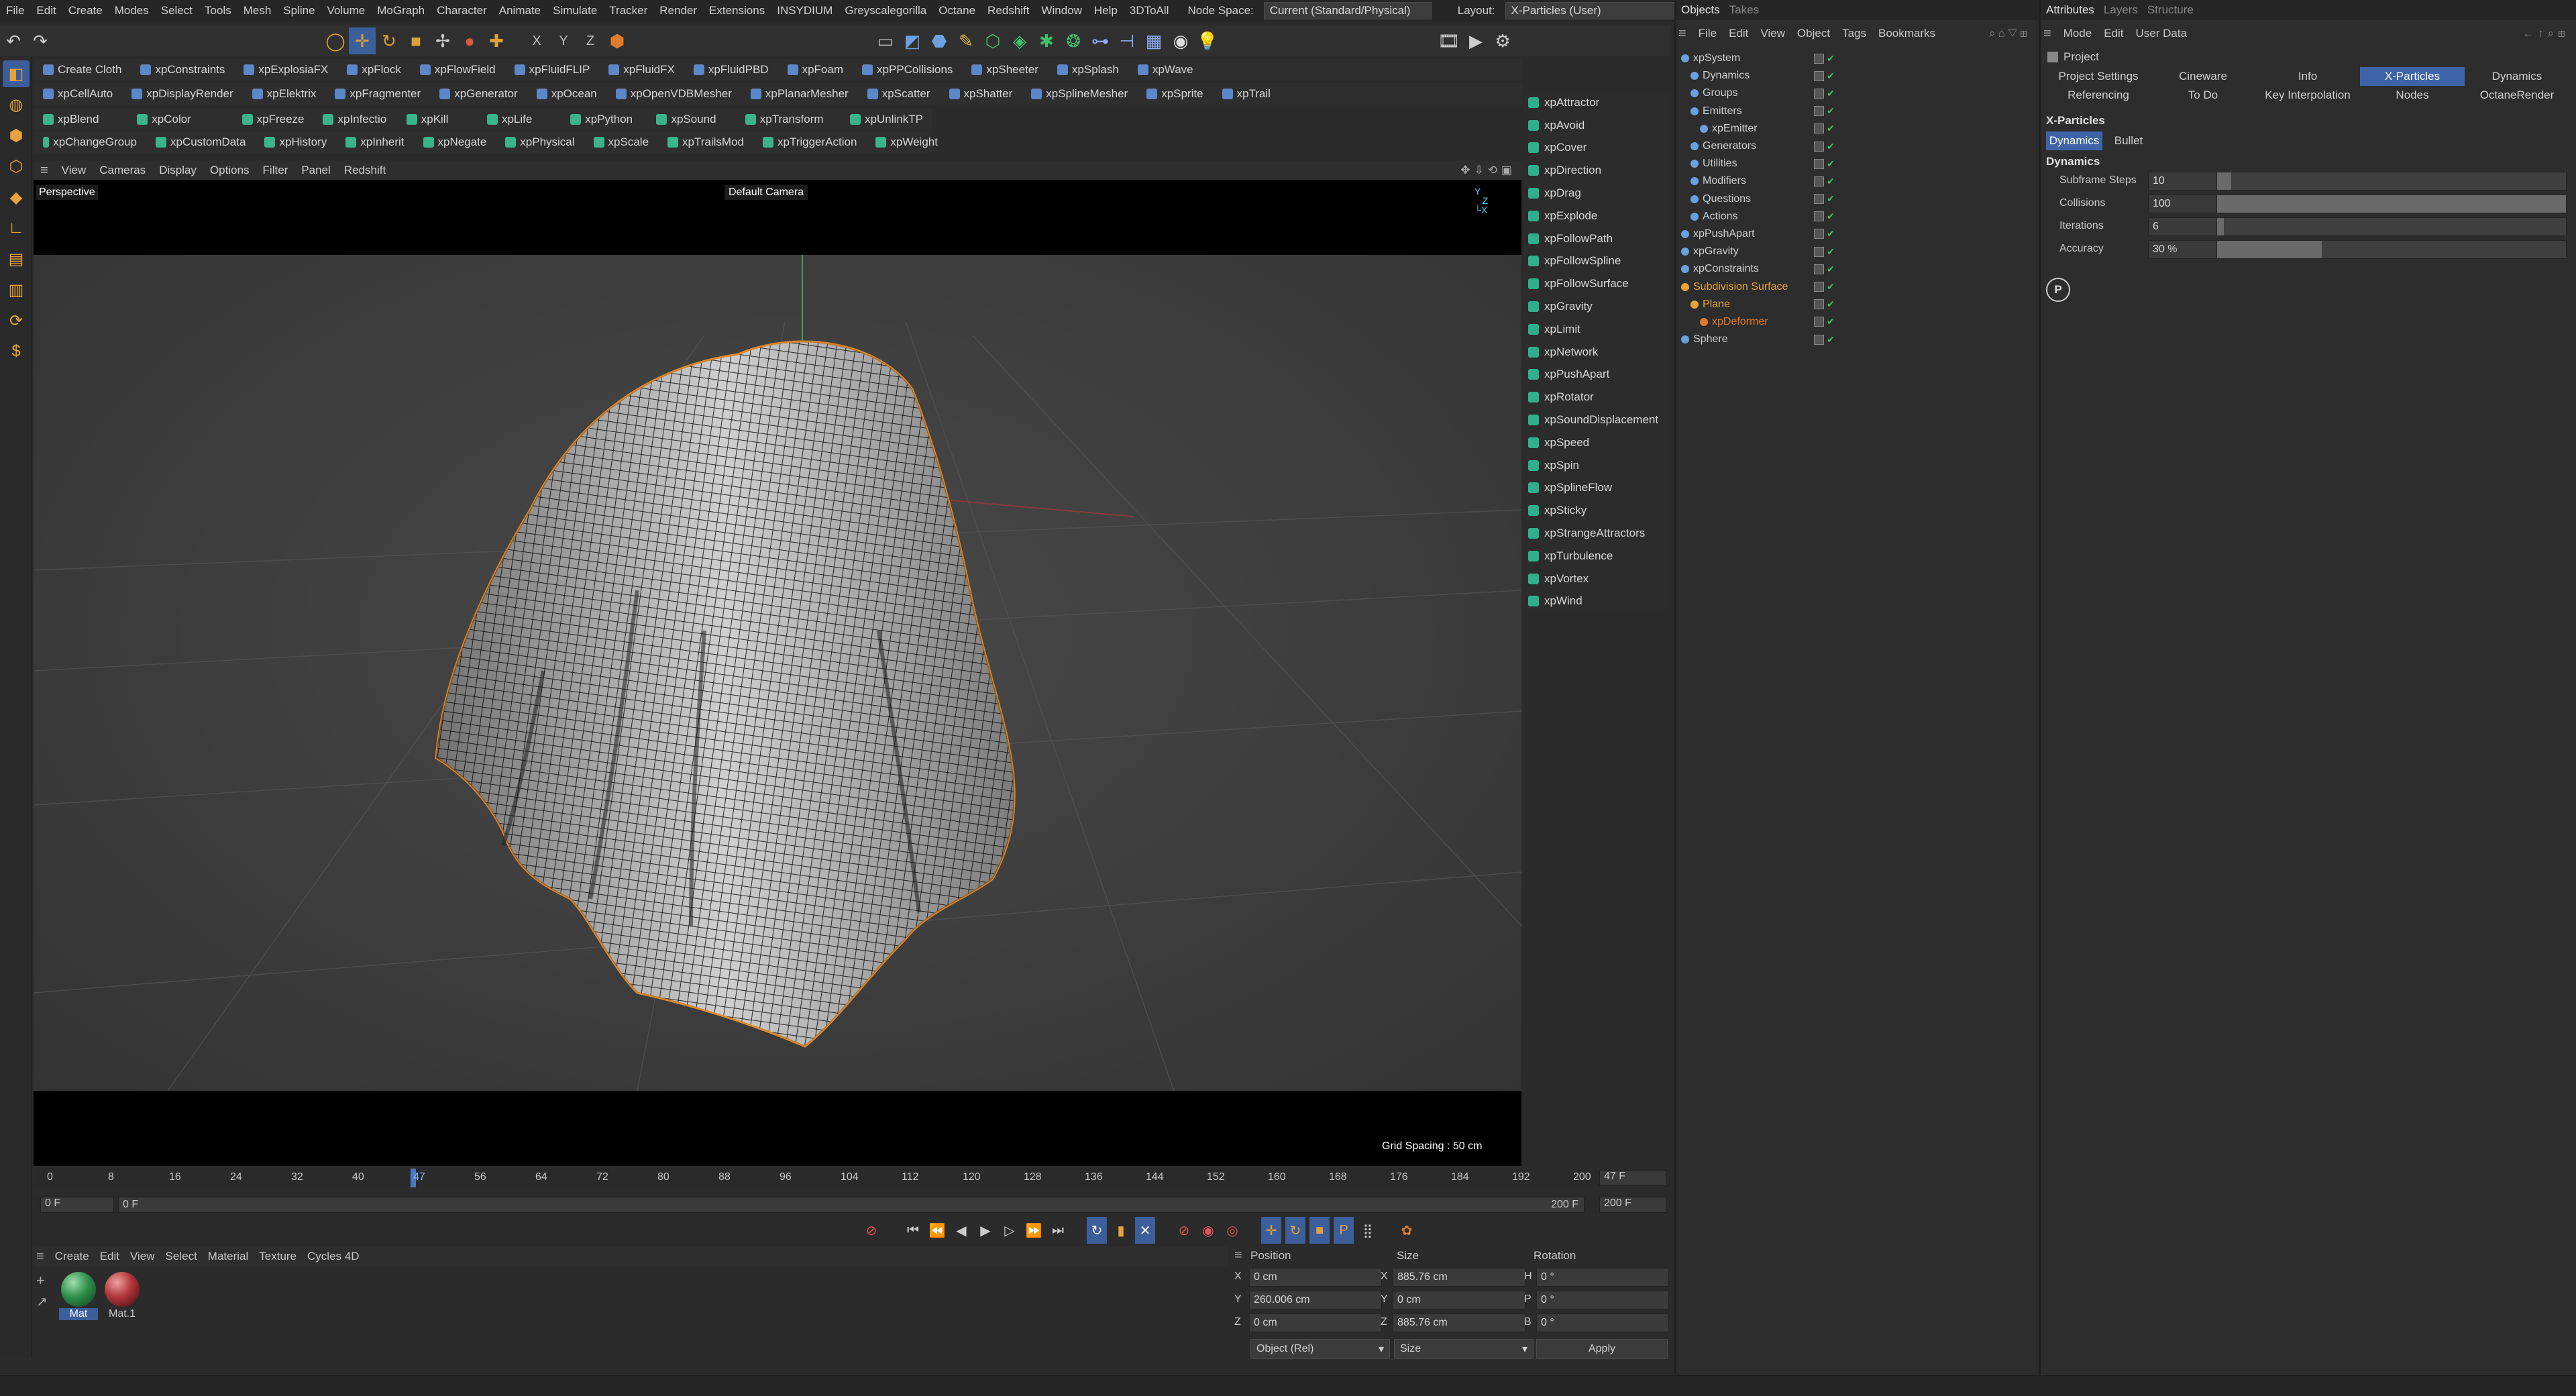 This screenshot has width=2576, height=1396. What do you see at coordinates (82, 69) in the screenshot?
I see `plugin-create-cloth: Create Cloth` at bounding box center [82, 69].